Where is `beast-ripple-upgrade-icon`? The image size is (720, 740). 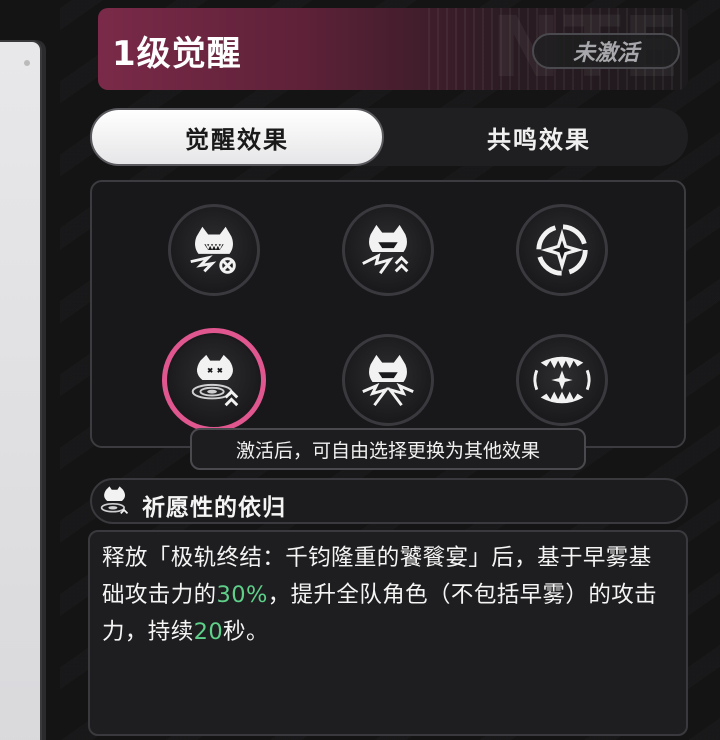
beast-ripple-upgrade-icon is located at coordinates (215, 380).